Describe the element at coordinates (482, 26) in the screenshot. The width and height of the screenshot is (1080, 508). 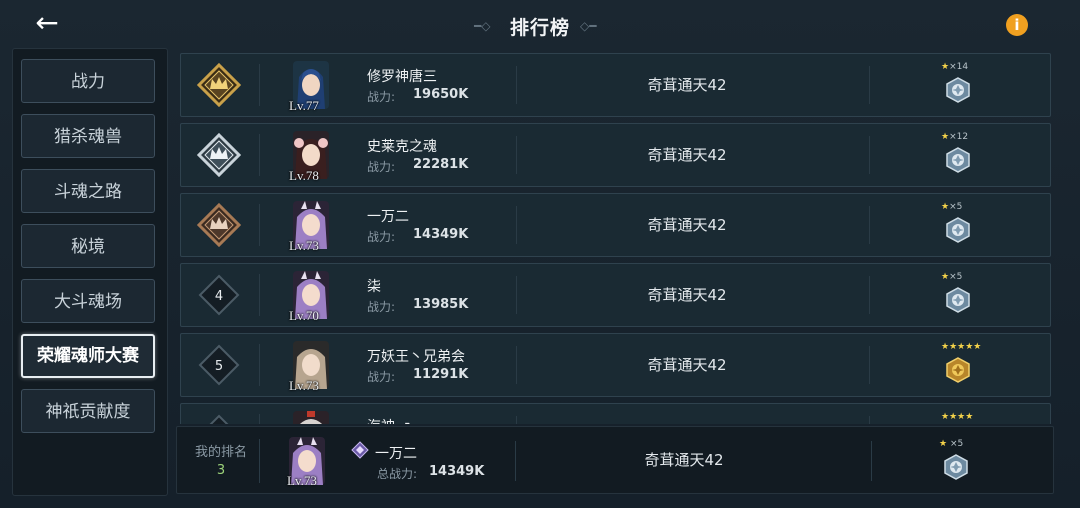
I see `title-left-ornament-icon: ━◇` at that location.